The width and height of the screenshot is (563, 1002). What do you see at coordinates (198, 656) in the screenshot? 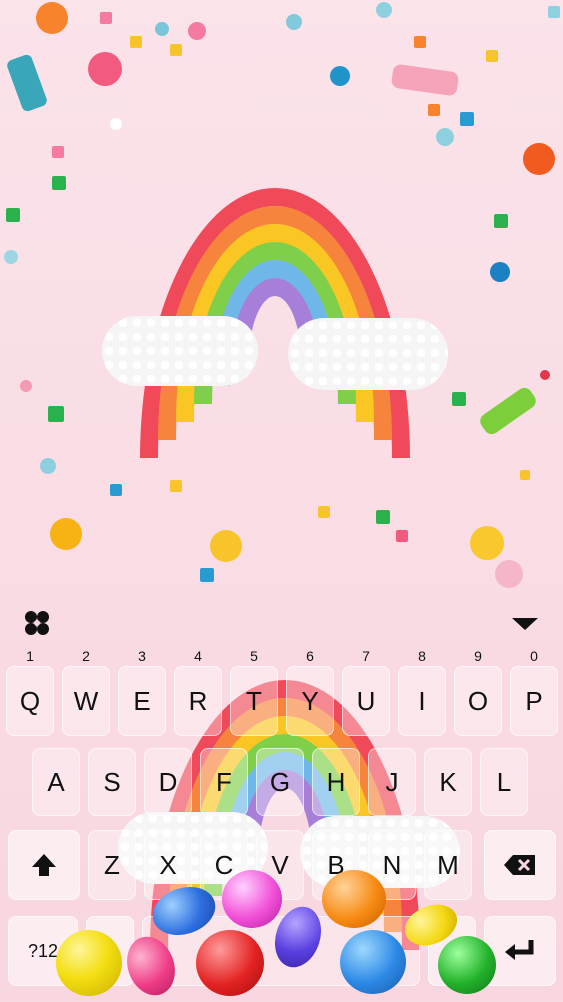
I see `key-hint: 4` at bounding box center [198, 656].